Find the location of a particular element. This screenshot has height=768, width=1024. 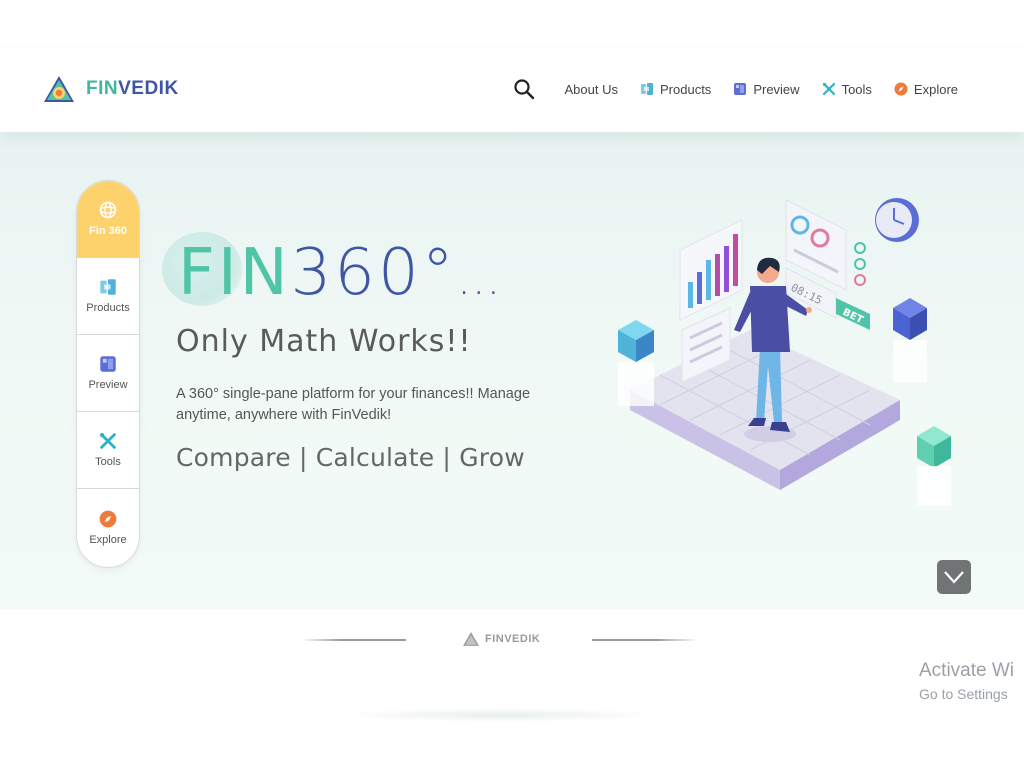

nav-about-us: About Us is located at coordinates (591, 89).